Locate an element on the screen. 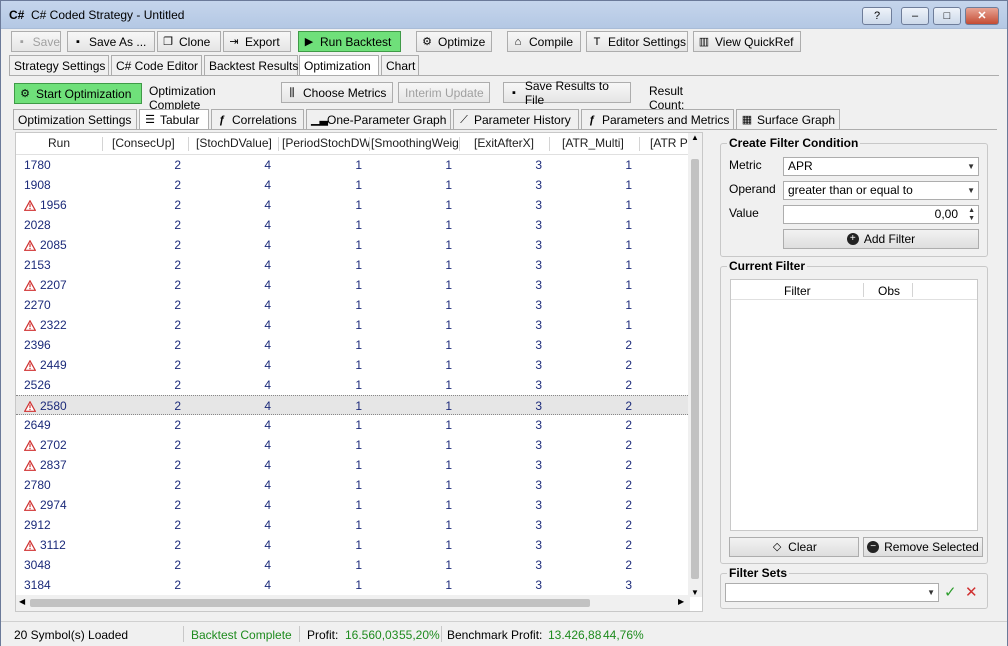 This screenshot has width=1008, height=646. col-exitafterx: [ExitAfterX] is located at coordinates (514, 144).